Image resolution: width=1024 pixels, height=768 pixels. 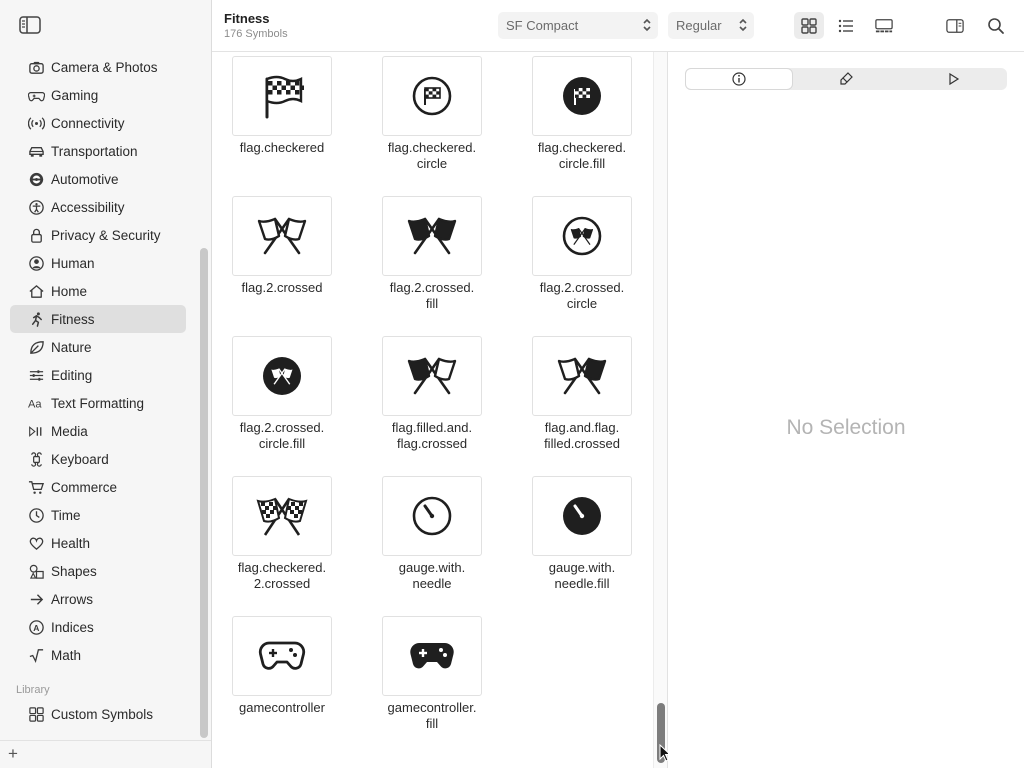 I want to click on info-icon, so click(x=739, y=79).